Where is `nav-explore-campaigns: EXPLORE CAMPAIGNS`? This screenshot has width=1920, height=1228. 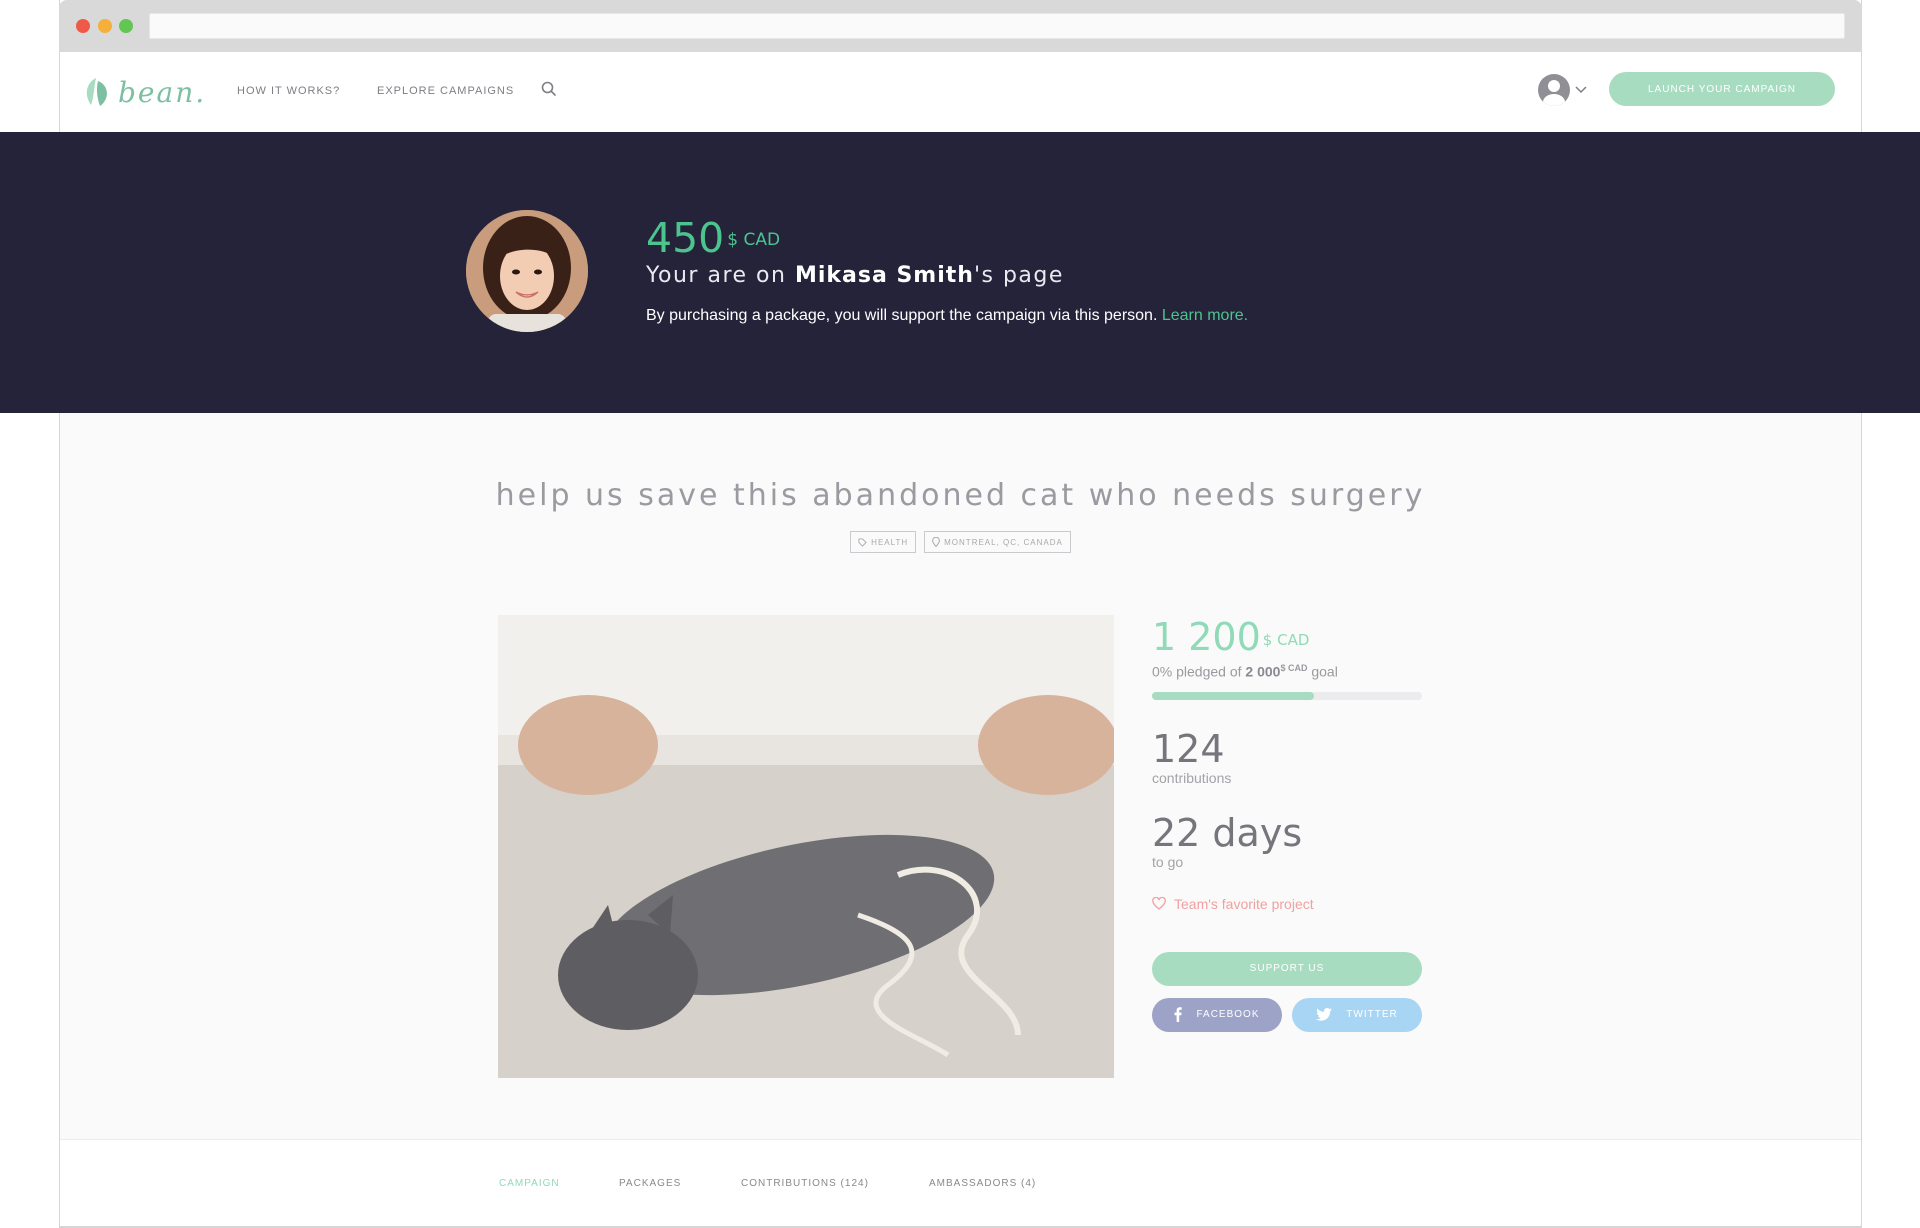
nav-explore-campaigns: EXPLORE CAMPAIGNS is located at coordinates (445, 91).